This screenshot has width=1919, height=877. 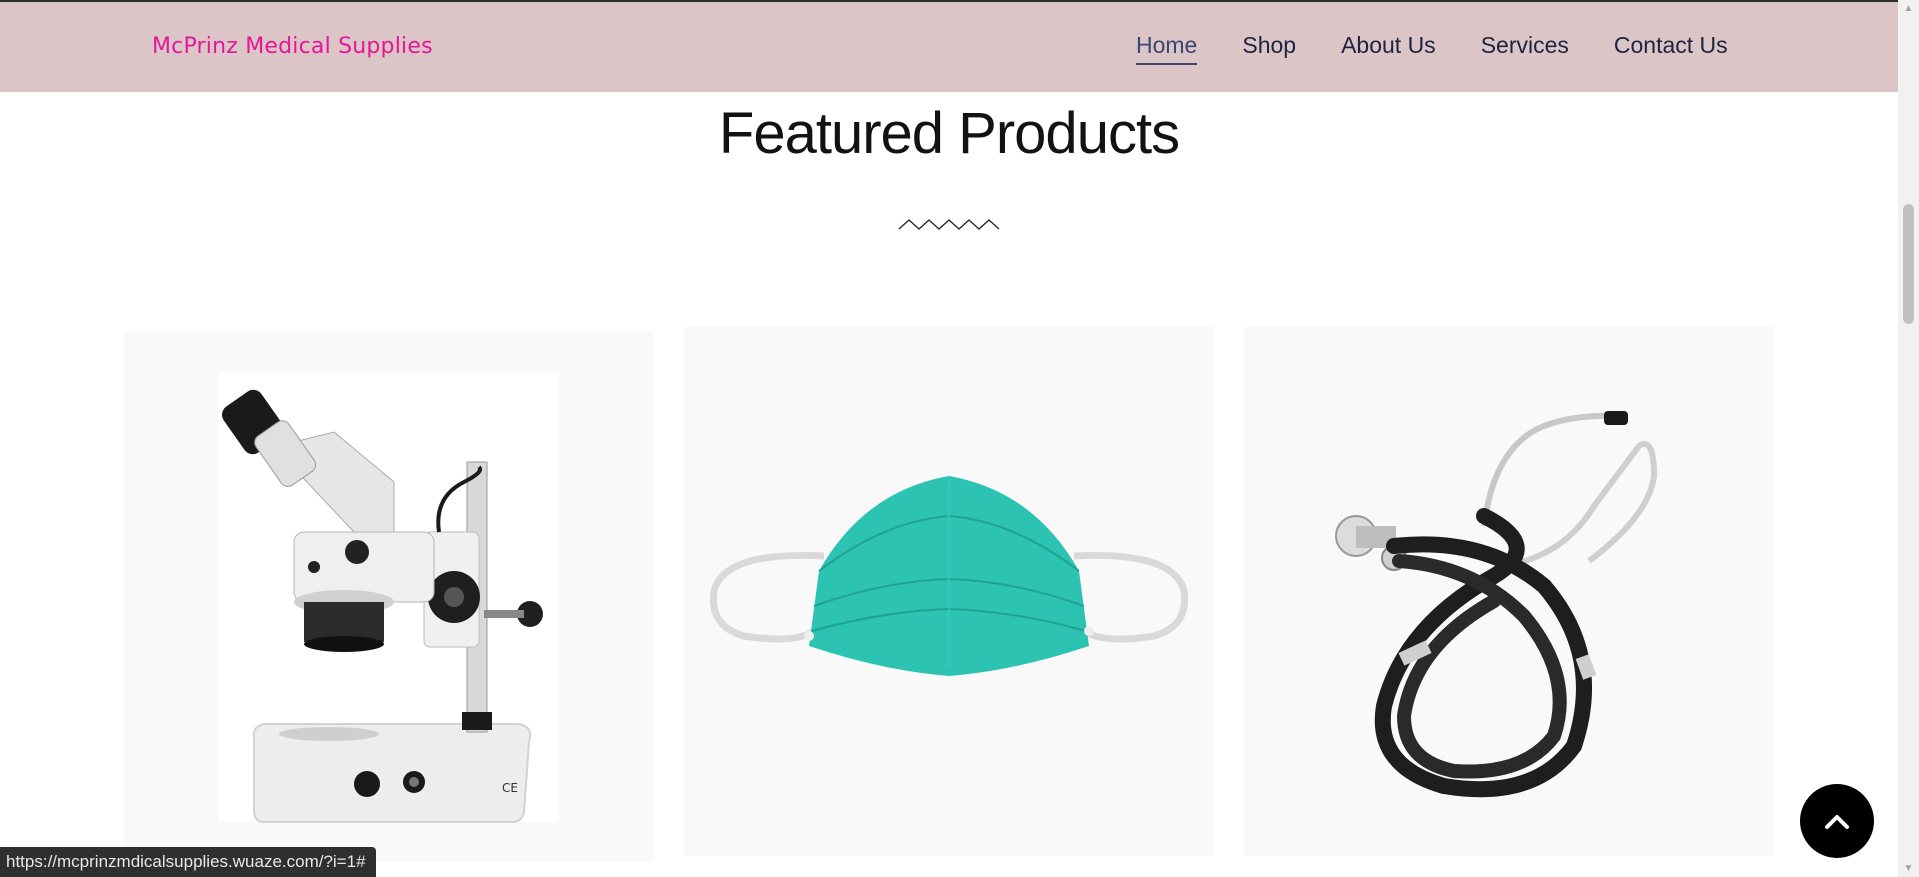 I want to click on nav-item-contact-us: Contact Us, so click(x=1671, y=48).